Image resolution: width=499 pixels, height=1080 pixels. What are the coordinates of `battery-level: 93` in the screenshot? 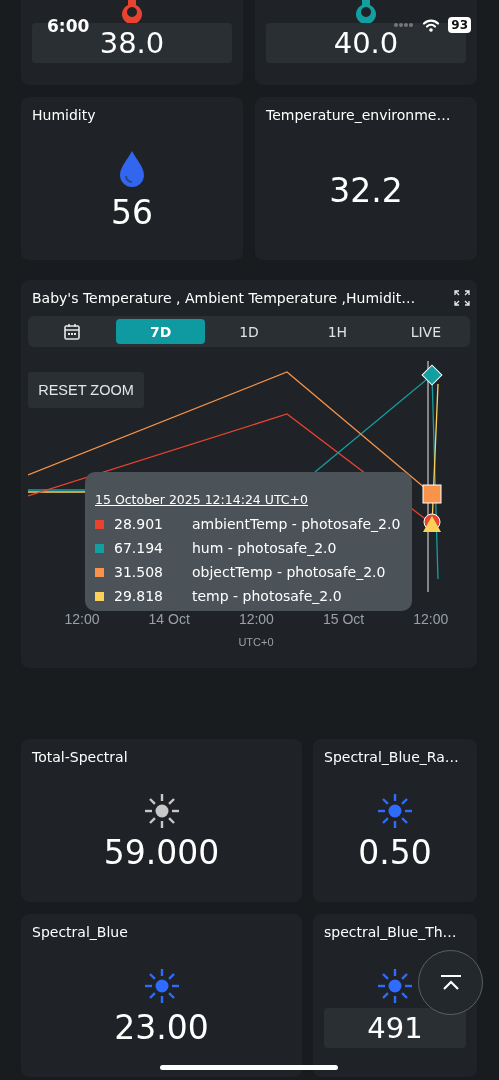 It's located at (459, 25).